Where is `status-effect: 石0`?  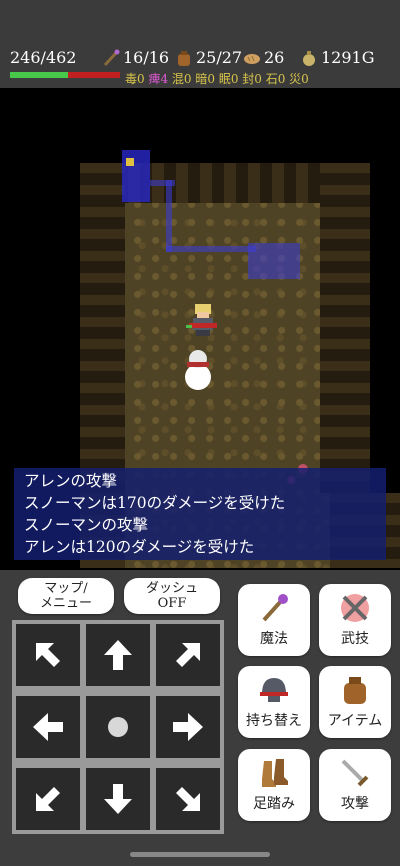 status-effect: 石0 is located at coordinates (277, 79).